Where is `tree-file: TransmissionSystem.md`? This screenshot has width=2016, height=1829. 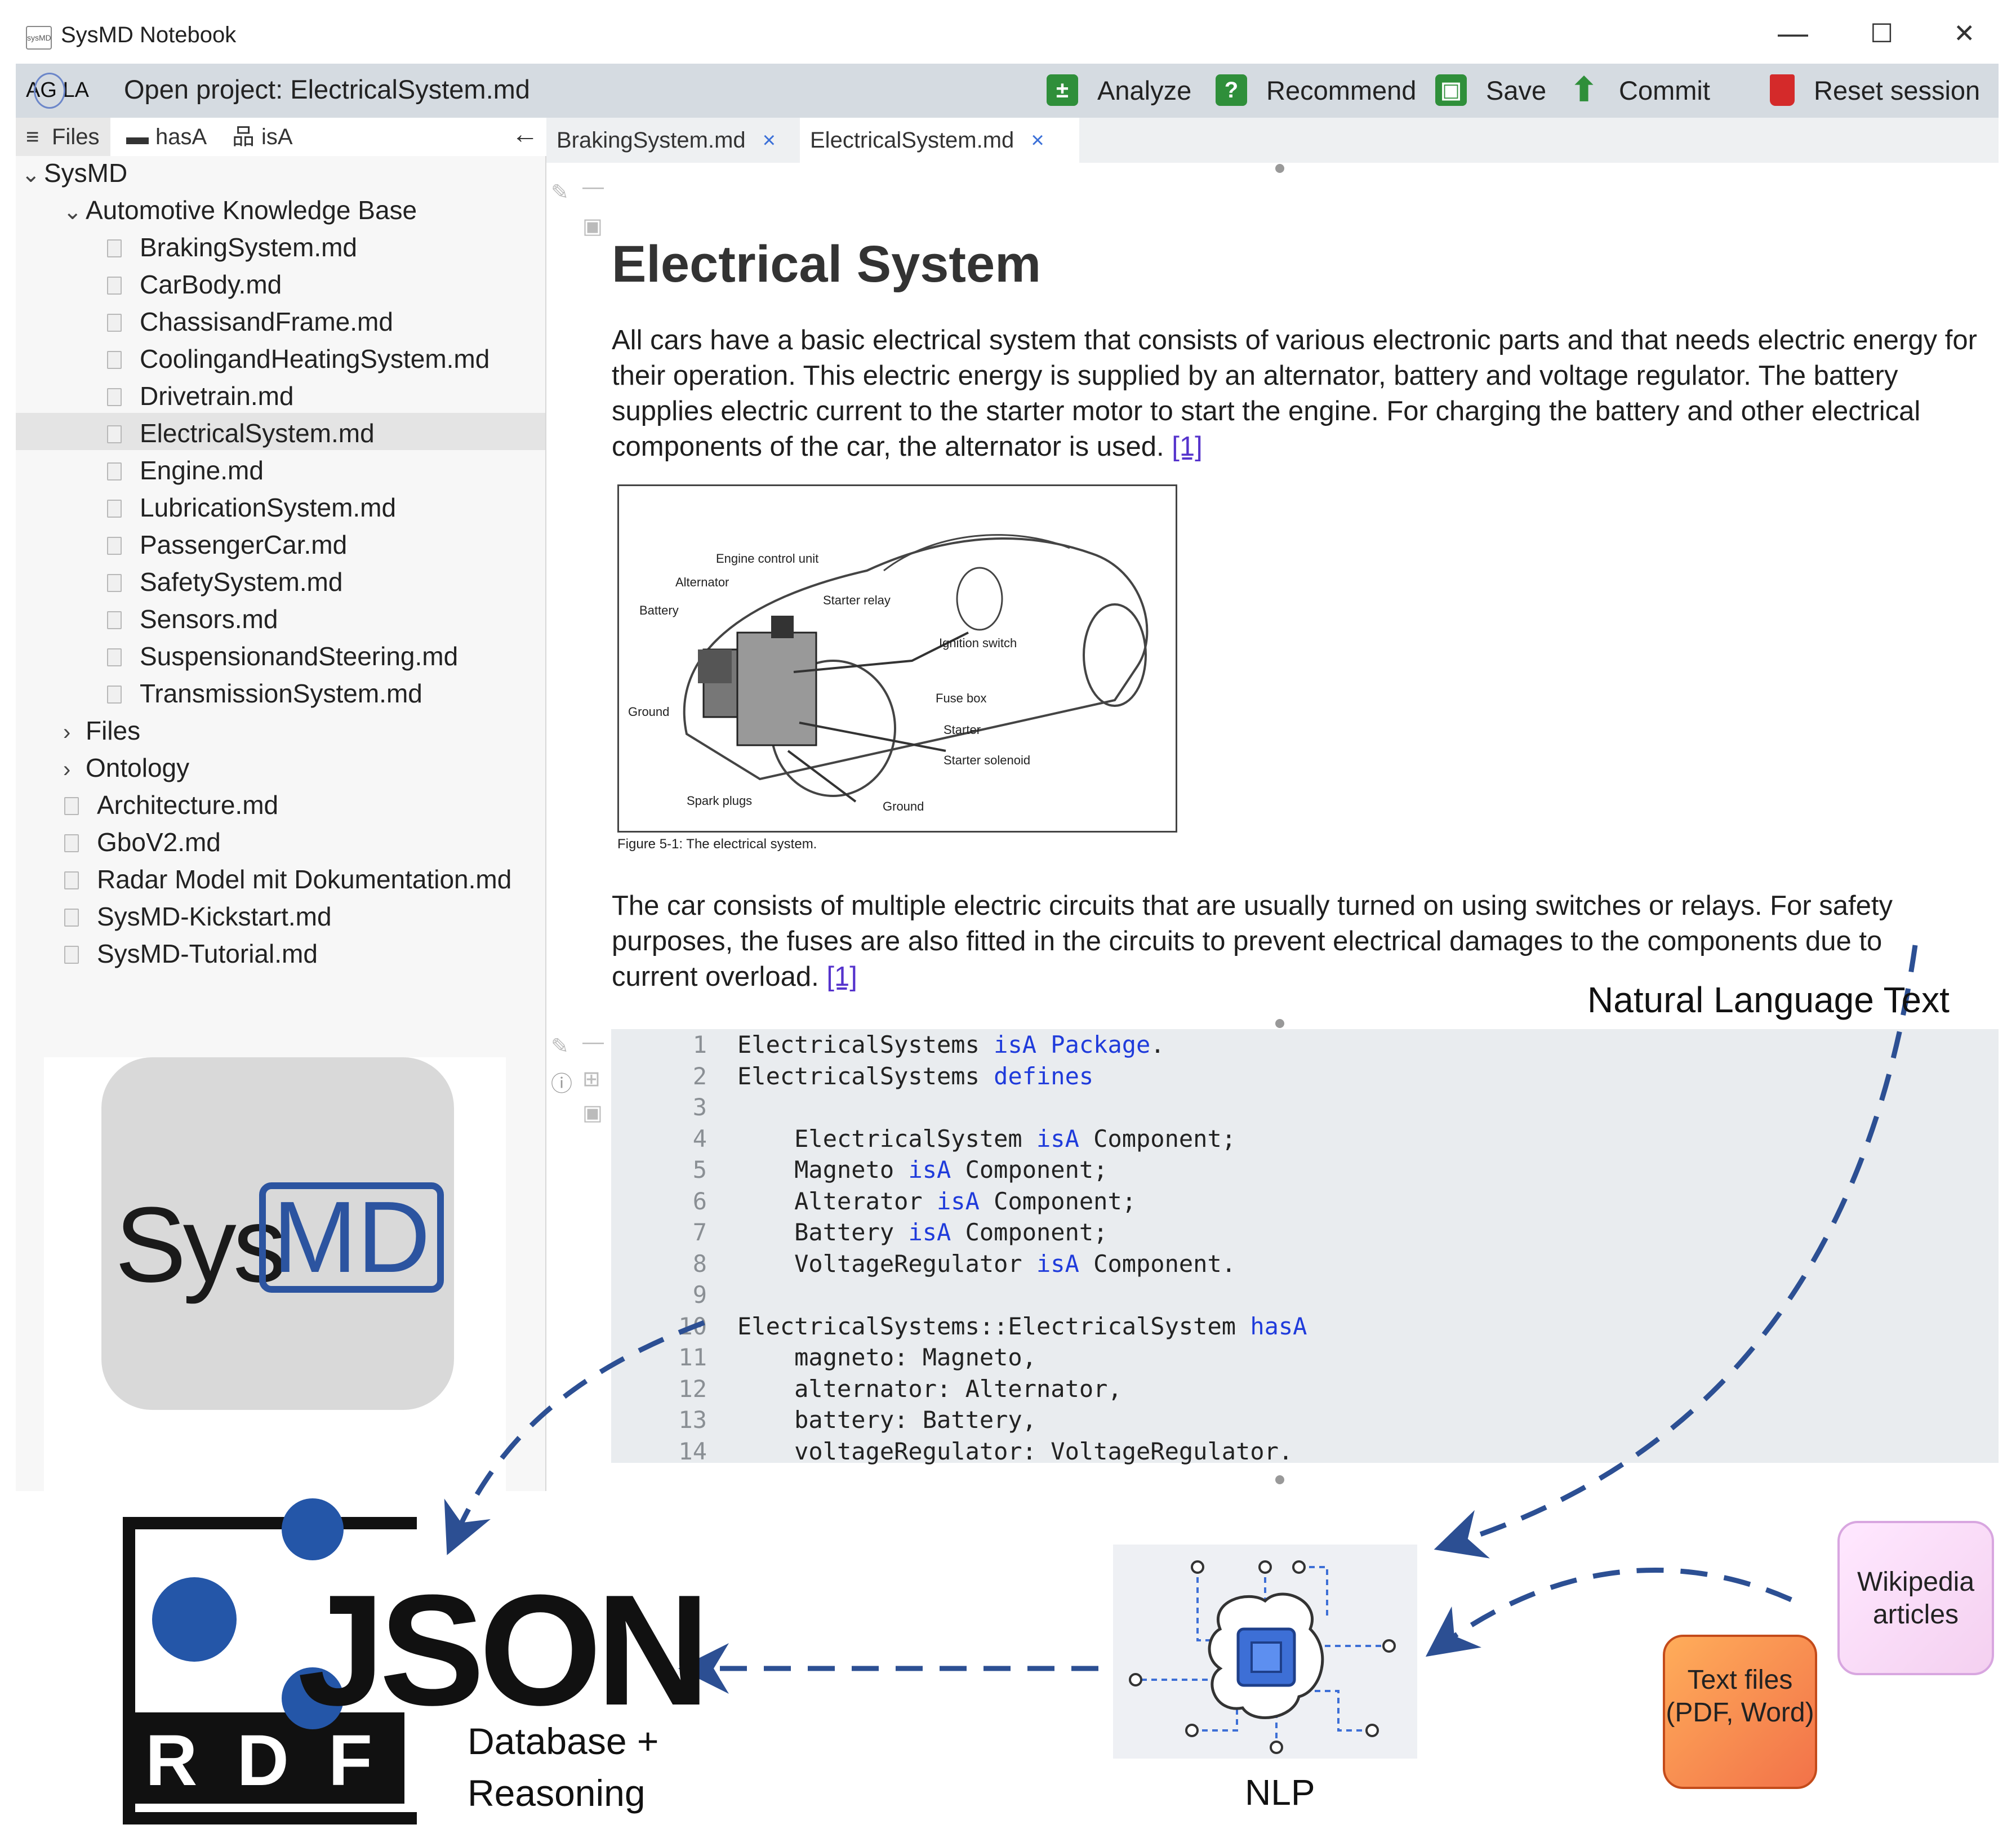 tree-file: TransmissionSystem.md is located at coordinates (264, 693).